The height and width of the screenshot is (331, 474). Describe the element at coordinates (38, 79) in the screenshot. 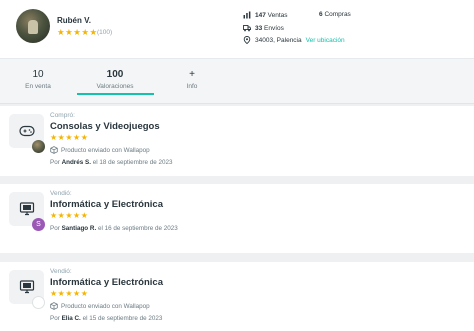

I see `tab-en-venta: 10 En venta` at that location.